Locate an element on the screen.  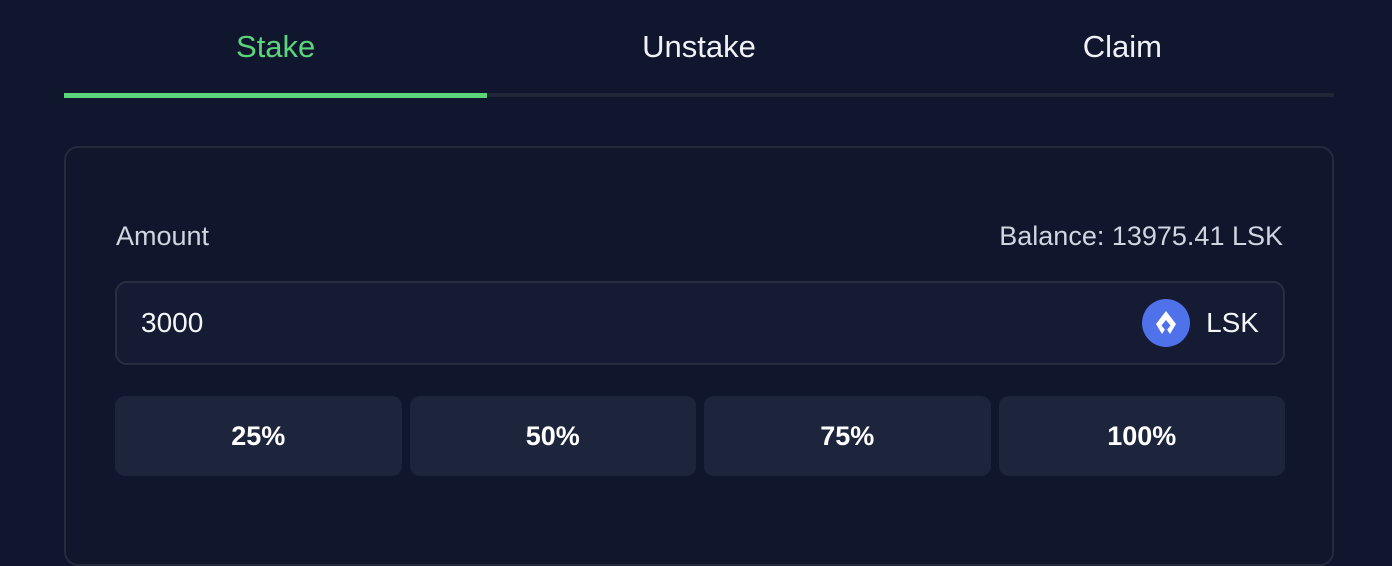
token-symbol: LSK is located at coordinates (1232, 322).